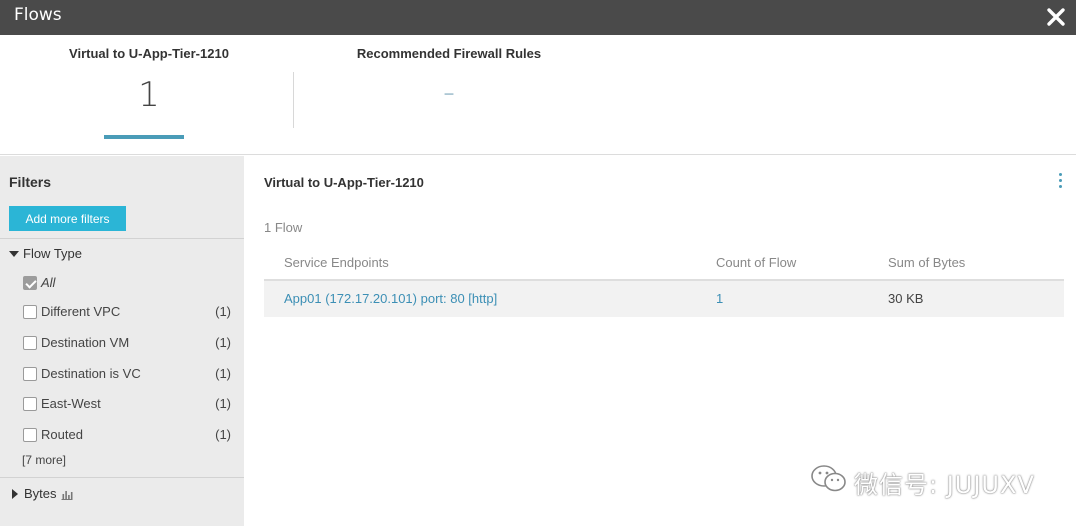 This screenshot has width=1076, height=526. What do you see at coordinates (944, 485) in the screenshot?
I see `watermark-text: 微信号: JUJUXV` at bounding box center [944, 485].